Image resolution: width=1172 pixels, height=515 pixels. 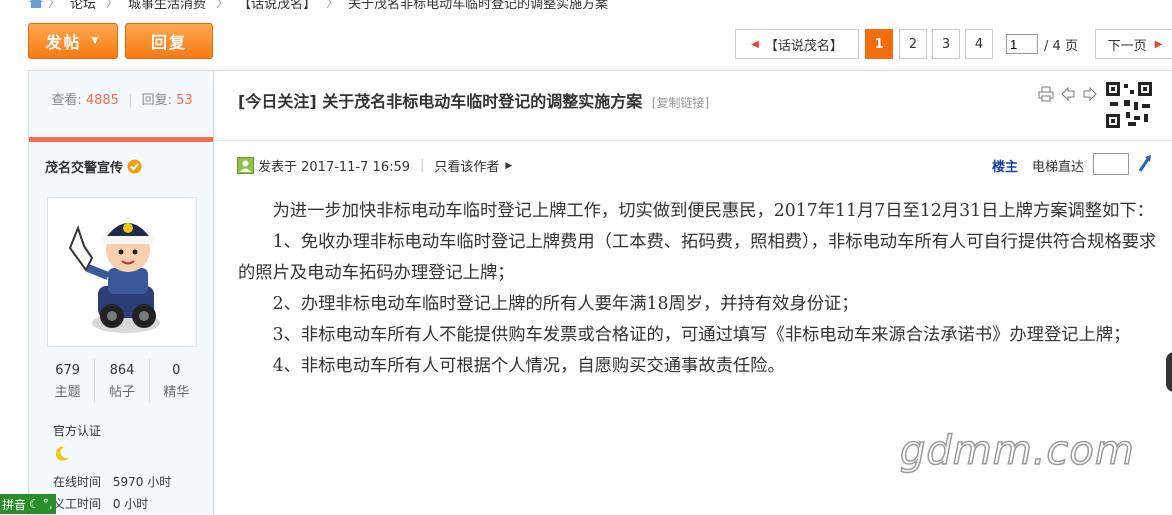 I want to click on moon-icon: ☾, so click(x=34, y=504).